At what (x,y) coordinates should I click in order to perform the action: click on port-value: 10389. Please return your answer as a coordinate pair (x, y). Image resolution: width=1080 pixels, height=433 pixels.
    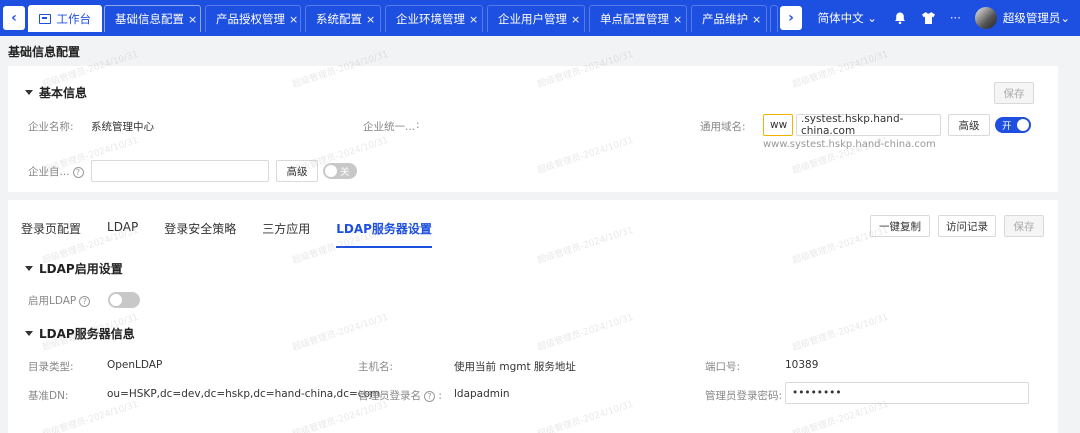
    Looking at the image, I should click on (802, 365).